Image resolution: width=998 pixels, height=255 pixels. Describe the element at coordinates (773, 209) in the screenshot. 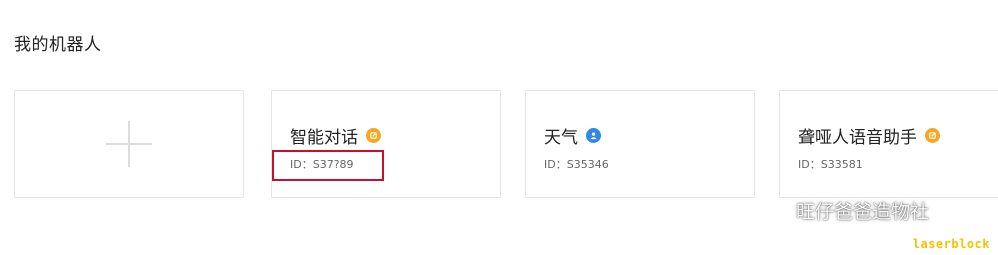

I see `wechat-icon` at that location.